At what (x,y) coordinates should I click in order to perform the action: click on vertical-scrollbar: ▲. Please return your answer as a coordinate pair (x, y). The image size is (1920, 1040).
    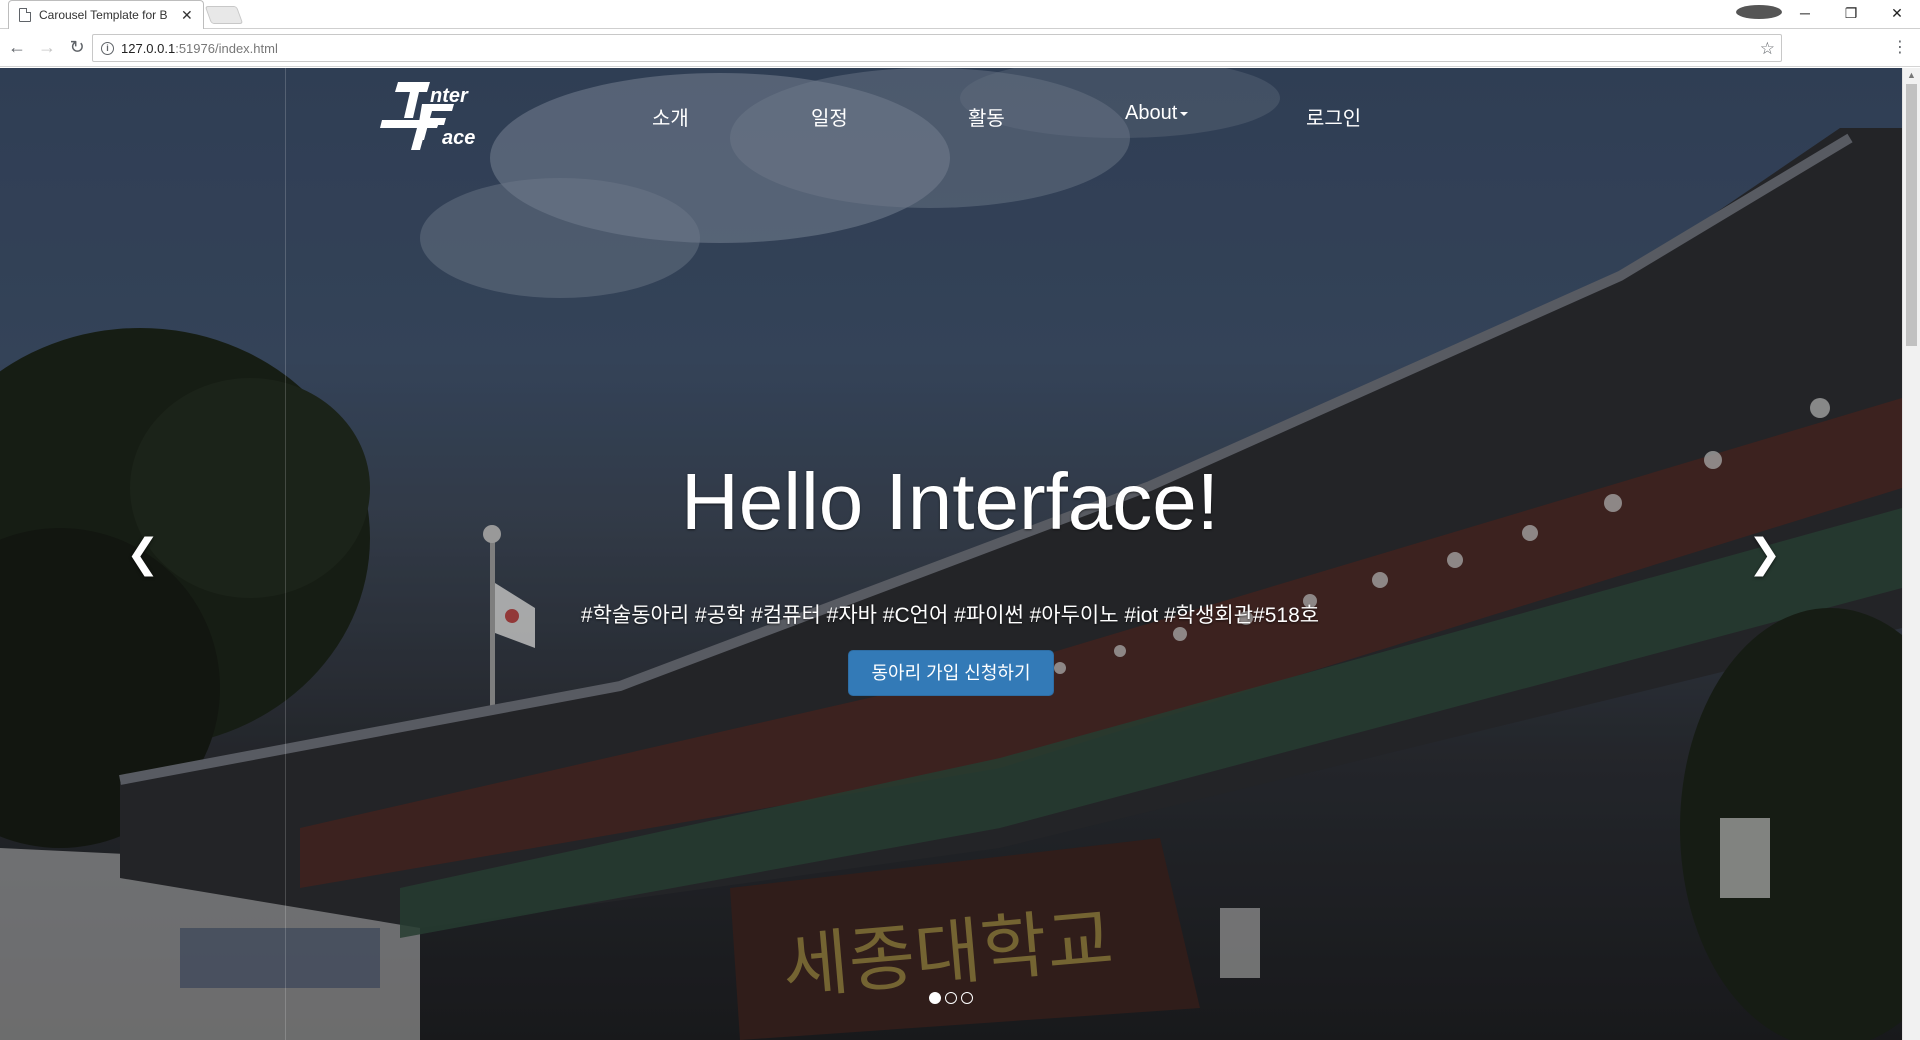
    Looking at the image, I should click on (1911, 554).